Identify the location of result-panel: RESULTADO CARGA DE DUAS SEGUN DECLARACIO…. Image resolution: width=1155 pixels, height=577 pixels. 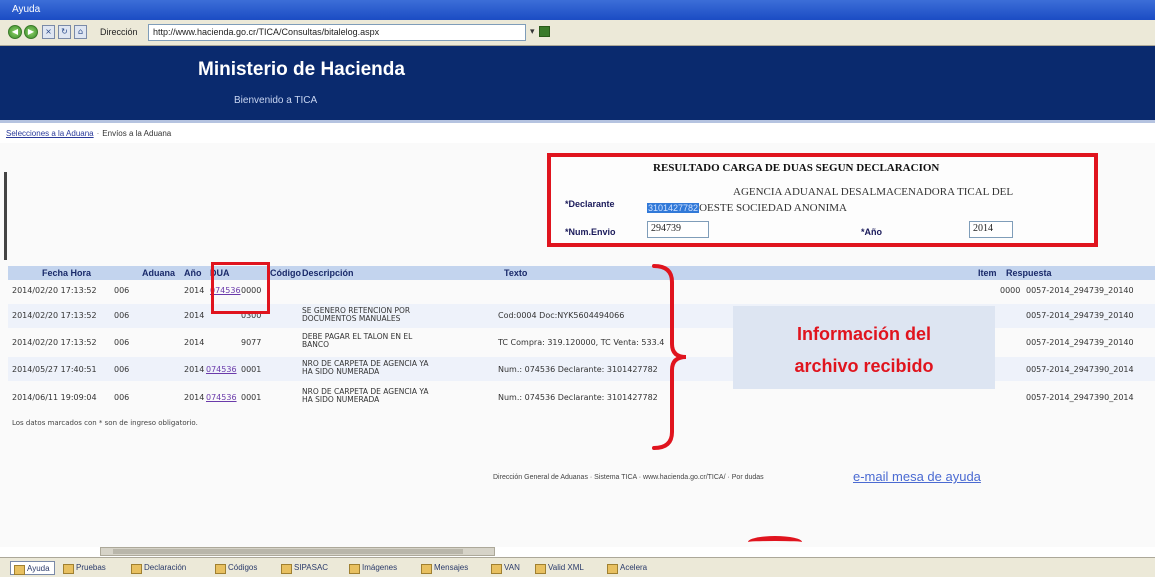
(822, 200).